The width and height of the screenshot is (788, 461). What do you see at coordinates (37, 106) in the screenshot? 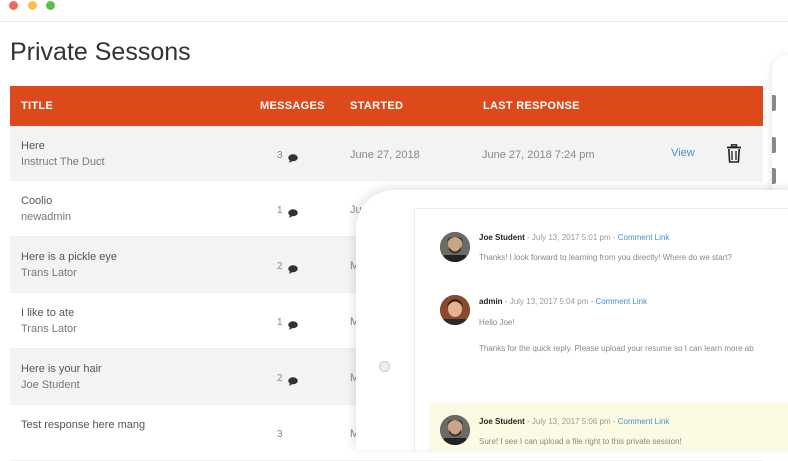
I see `header-title: TITLE` at bounding box center [37, 106].